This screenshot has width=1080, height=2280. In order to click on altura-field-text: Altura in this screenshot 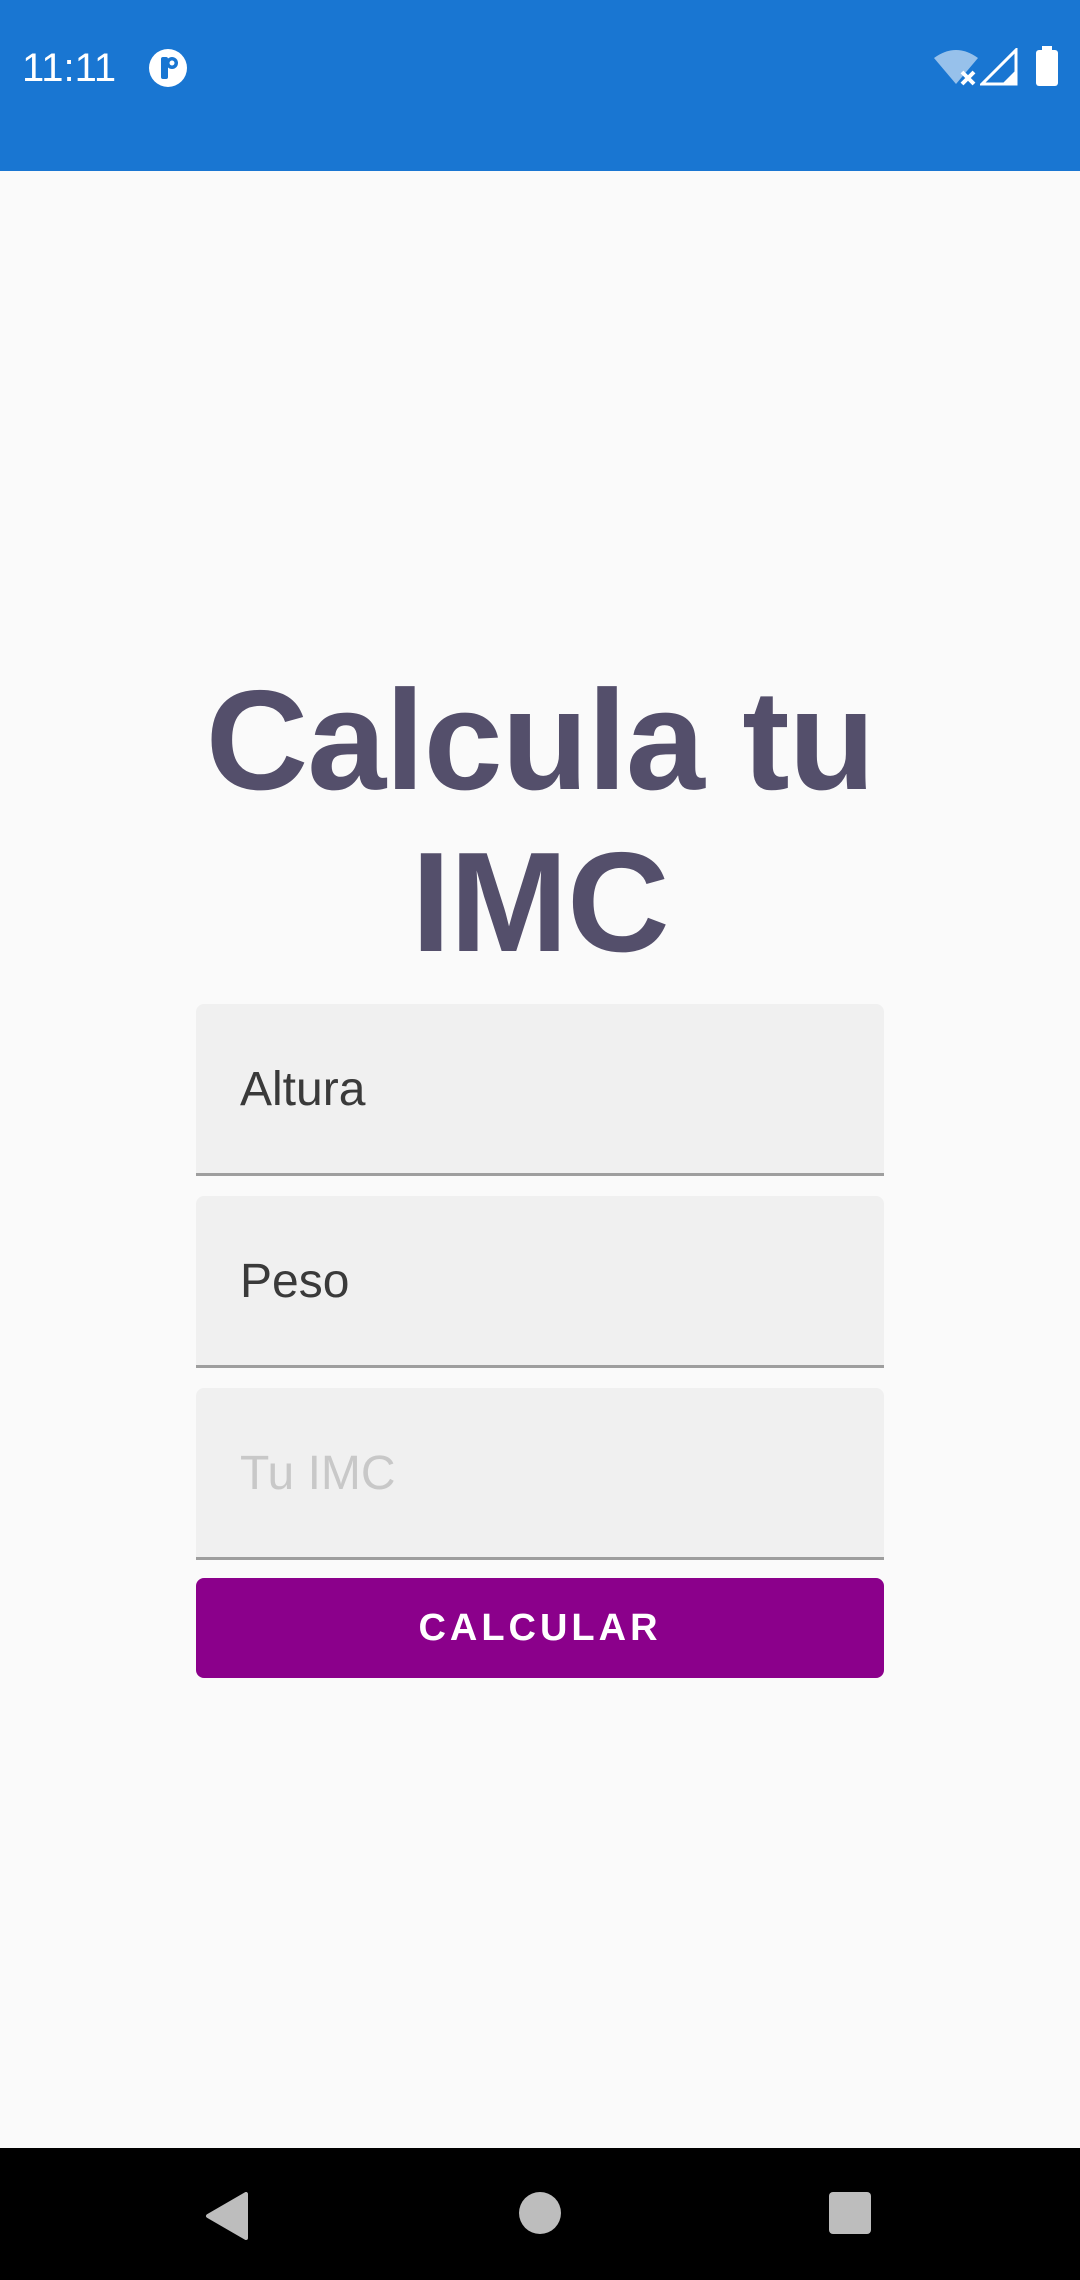, I will do `click(303, 1089)`.